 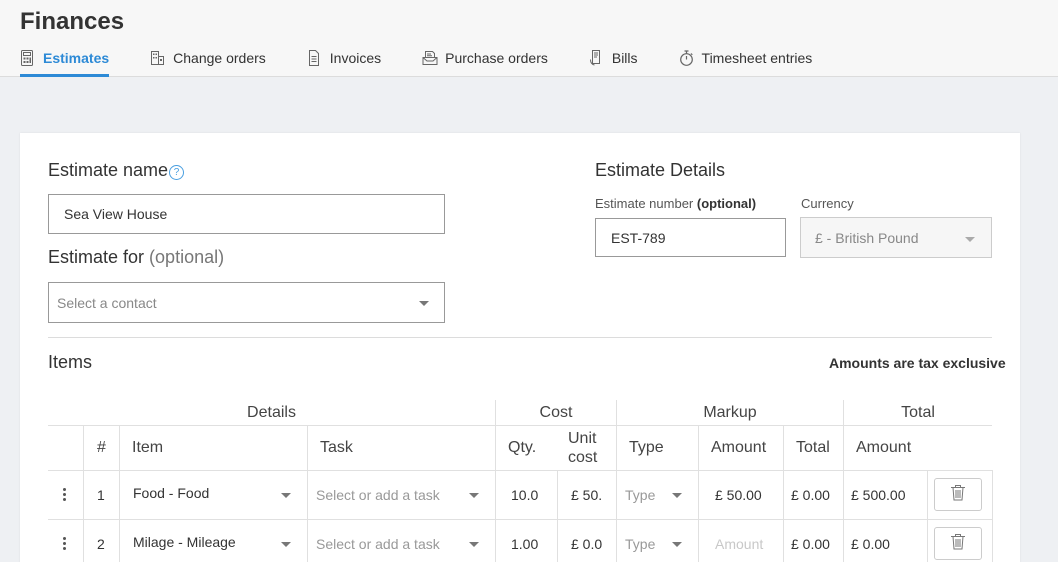 I want to click on tab-timesheet-entries: Timesheet entries, so click(x=746, y=63).